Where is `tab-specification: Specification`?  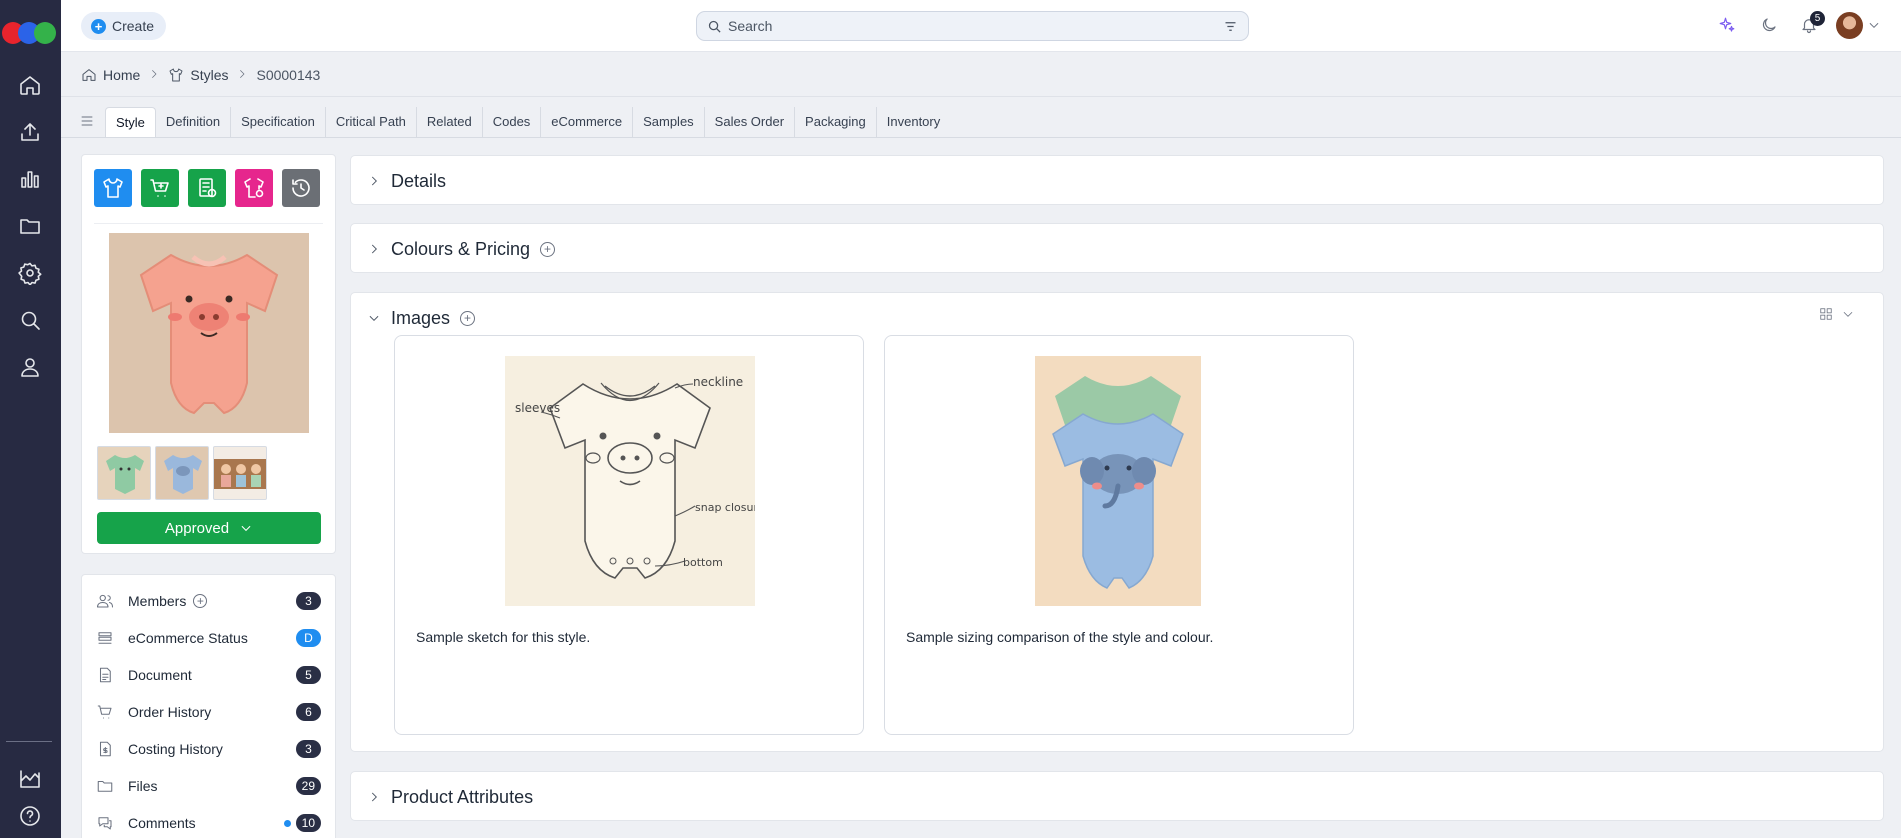 tab-specification: Specification is located at coordinates (277, 122).